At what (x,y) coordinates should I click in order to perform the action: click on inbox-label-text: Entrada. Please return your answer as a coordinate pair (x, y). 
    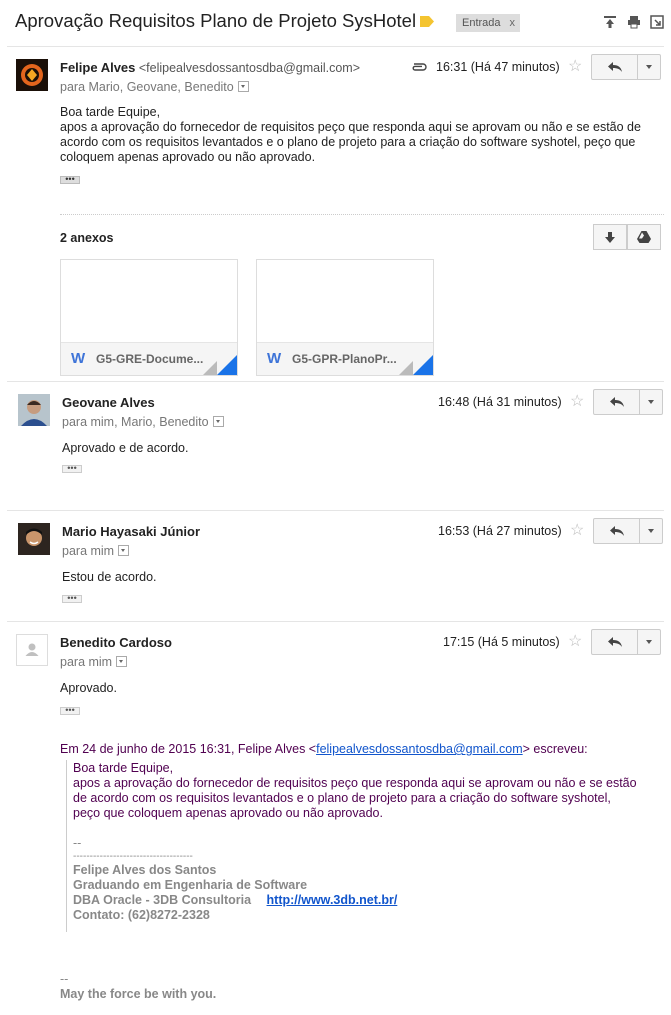
    Looking at the image, I should click on (481, 23).